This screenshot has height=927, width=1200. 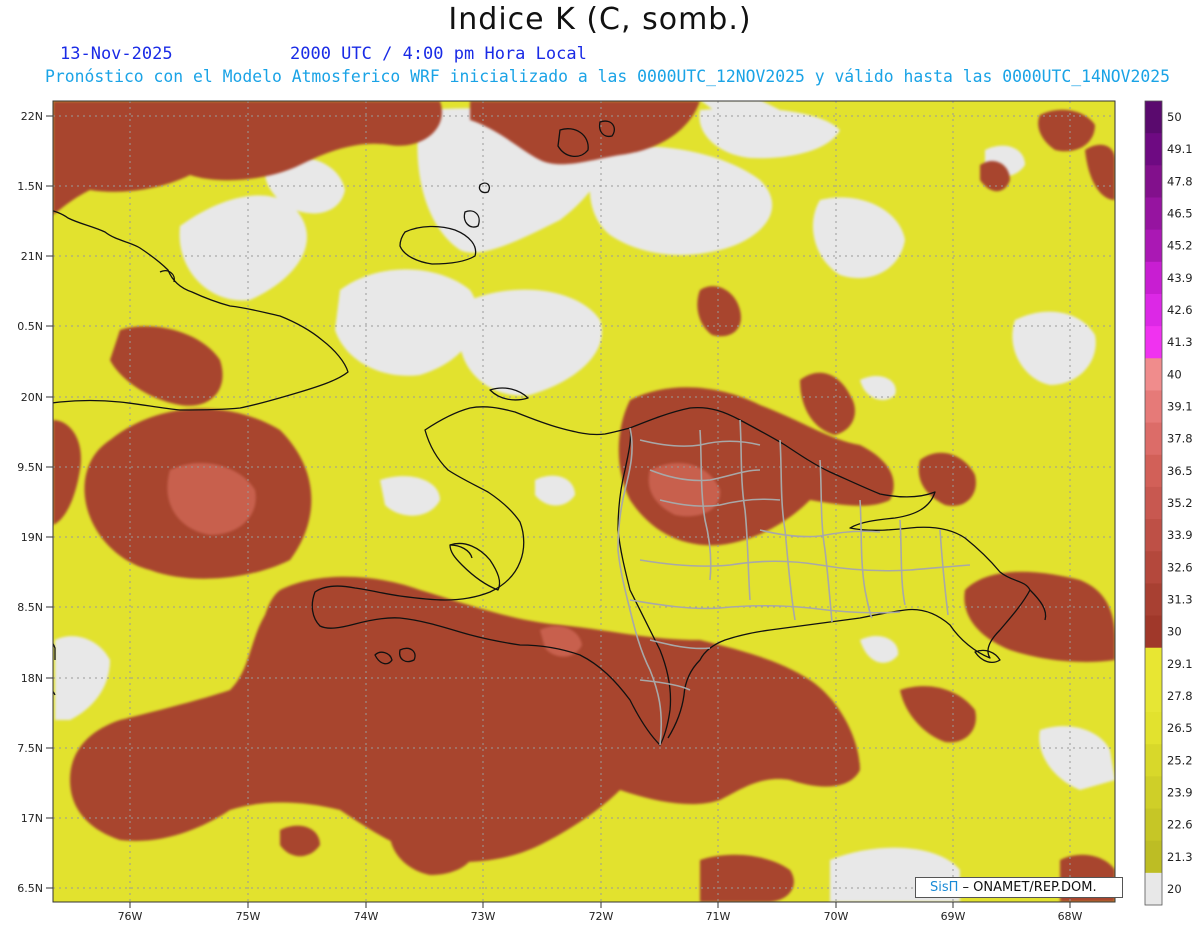 I want to click on colorbar-label: 46.5, so click(x=1180, y=214).